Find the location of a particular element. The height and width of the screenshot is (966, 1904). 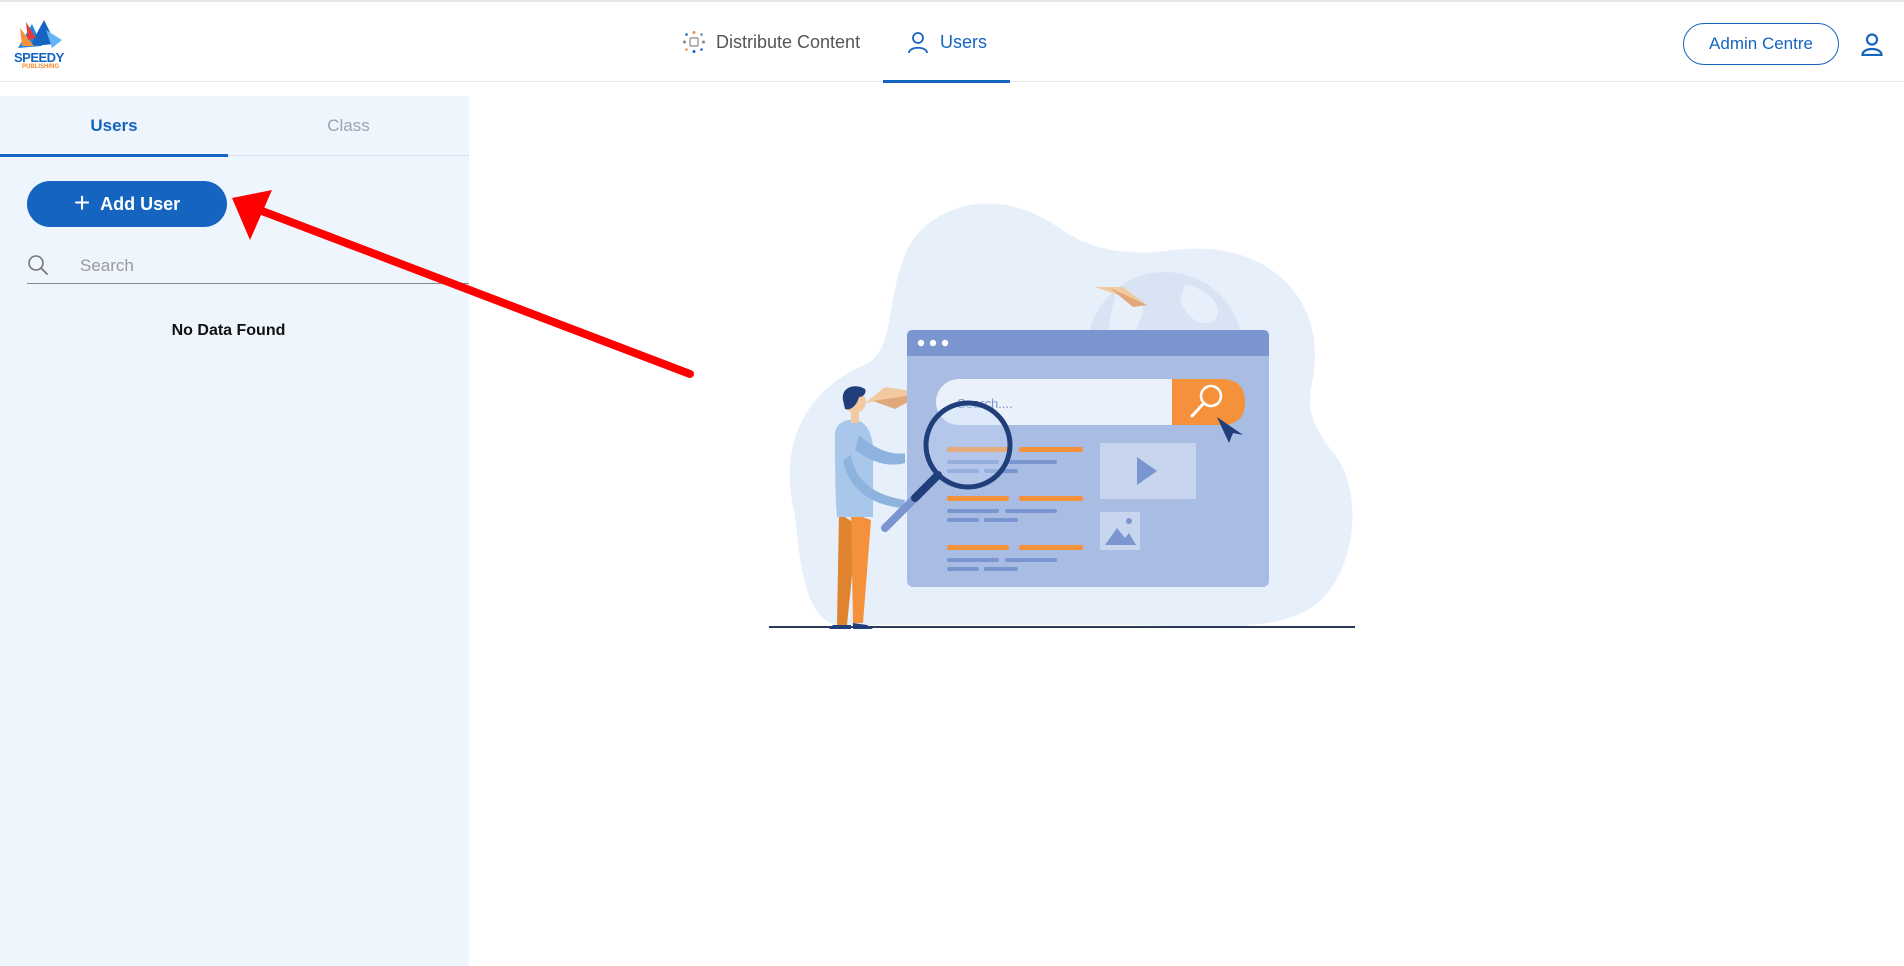

add-user-label: Add User is located at coordinates (140, 203).